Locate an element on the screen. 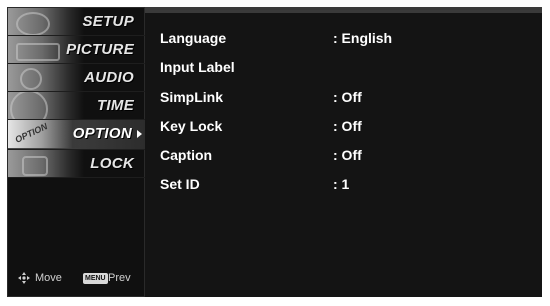 The image size is (550, 306). landscape-icon is located at coordinates (38, 52).